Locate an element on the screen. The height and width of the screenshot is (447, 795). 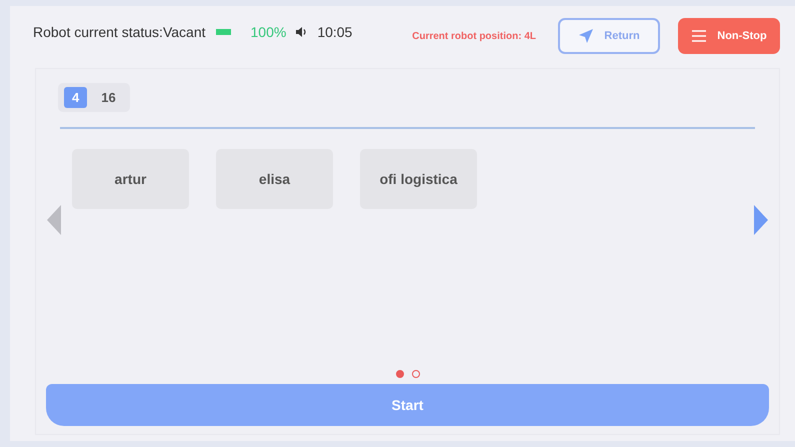
send-icon is located at coordinates (586, 36).